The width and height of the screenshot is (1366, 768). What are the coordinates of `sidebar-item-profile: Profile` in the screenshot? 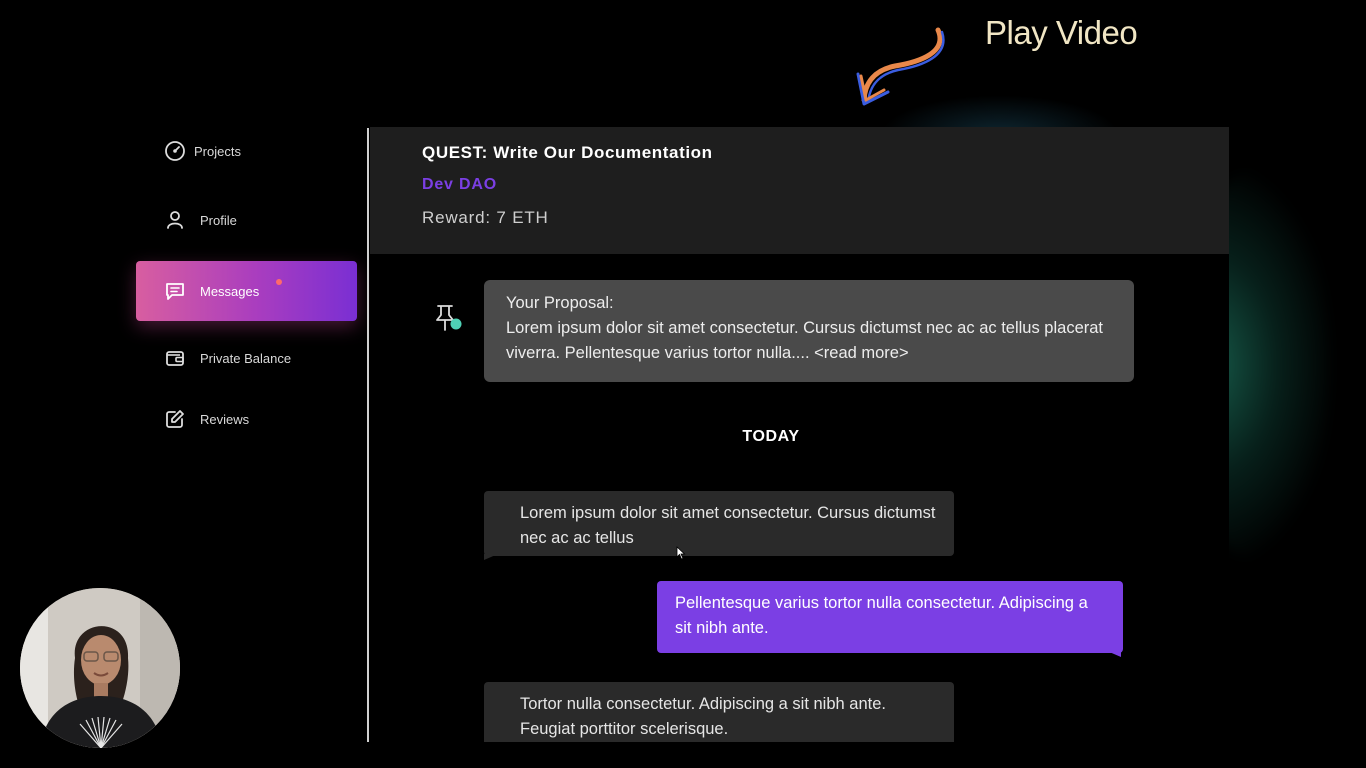 It's located at (246, 220).